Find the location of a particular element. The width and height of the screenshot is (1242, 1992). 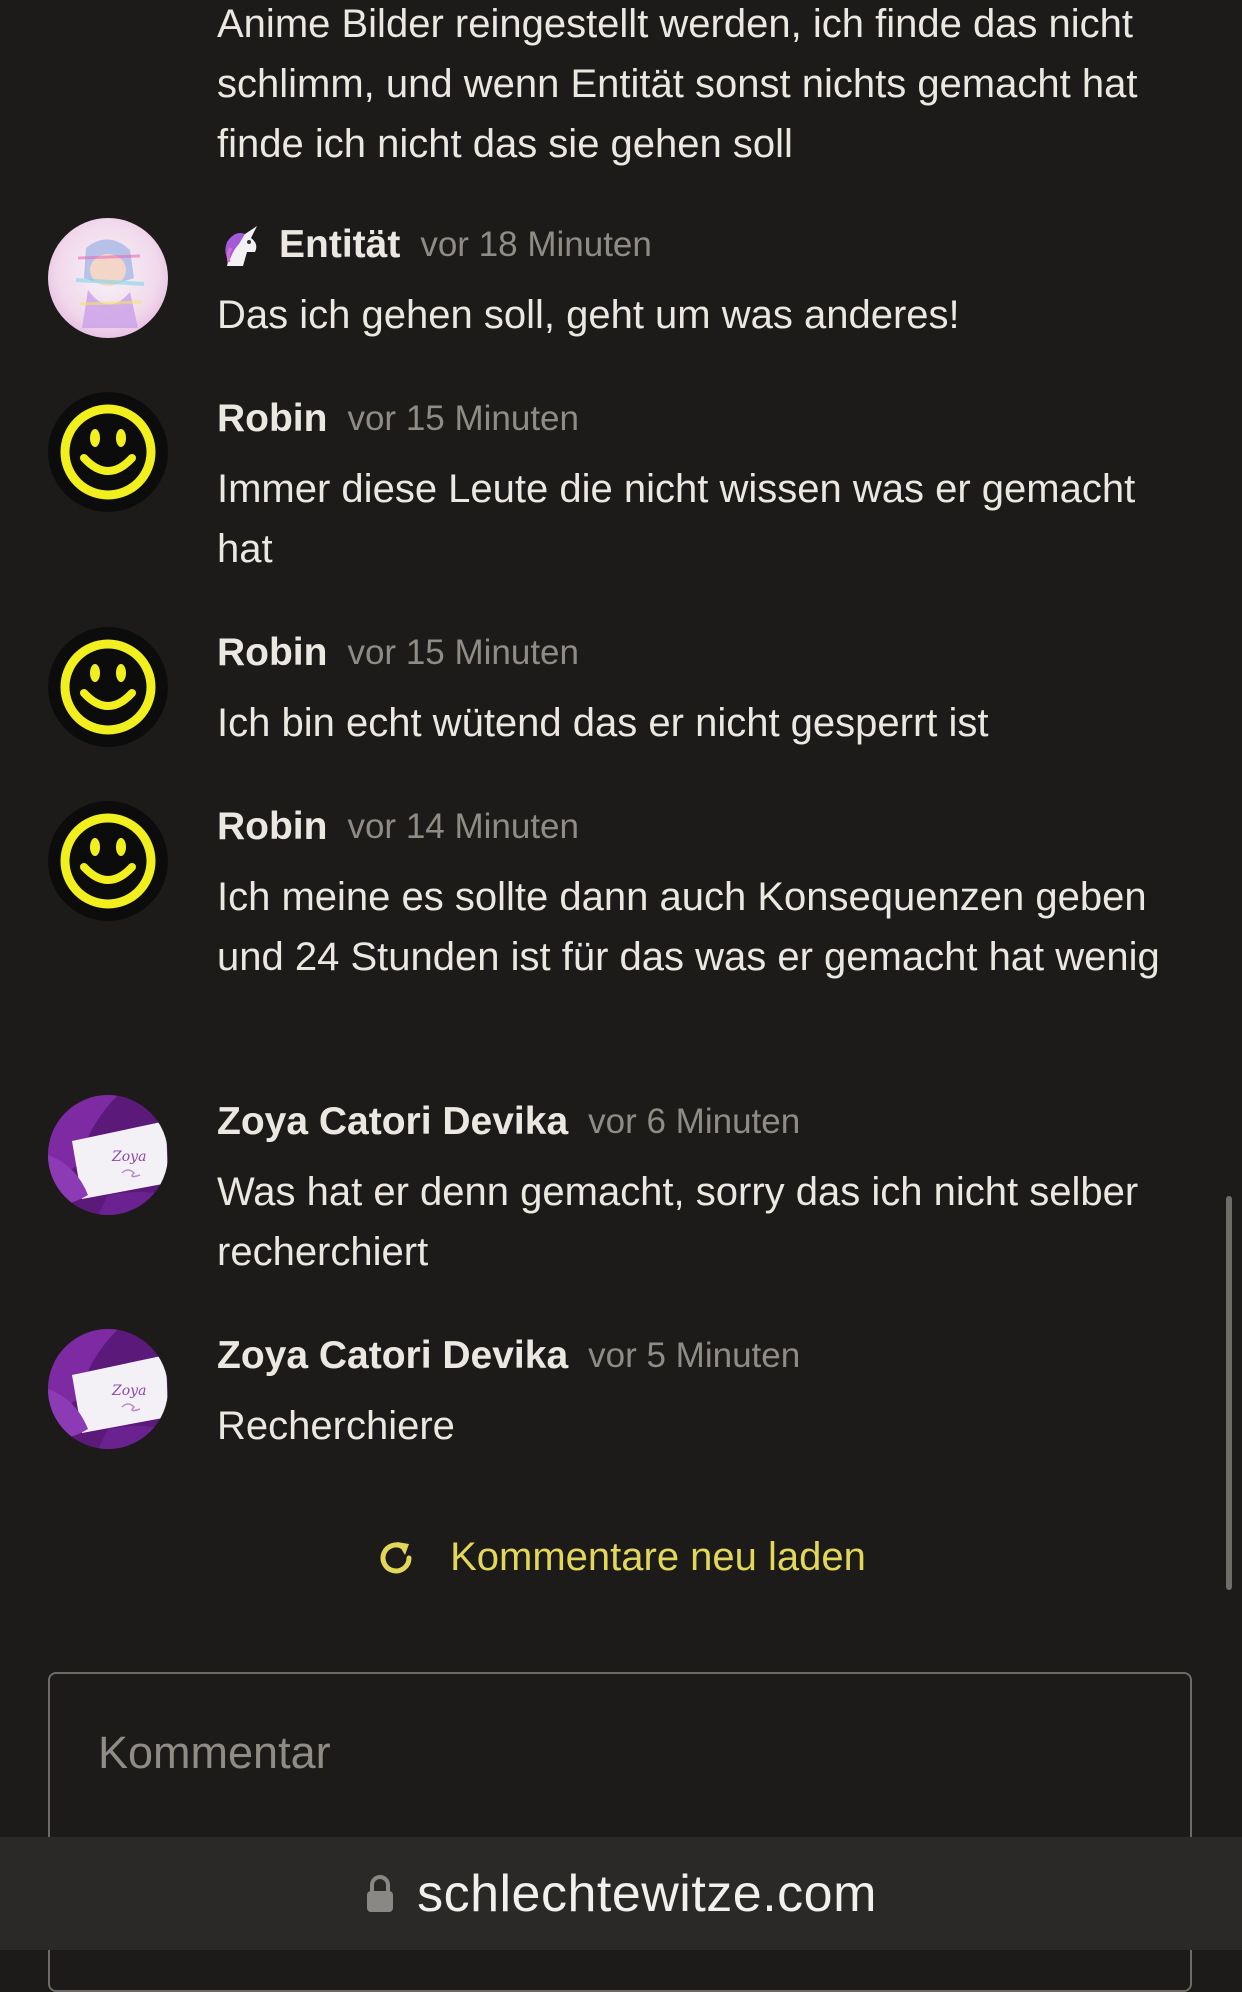

comment-text: Das ich gehen soll, geht um was anderes! is located at coordinates (588, 315).